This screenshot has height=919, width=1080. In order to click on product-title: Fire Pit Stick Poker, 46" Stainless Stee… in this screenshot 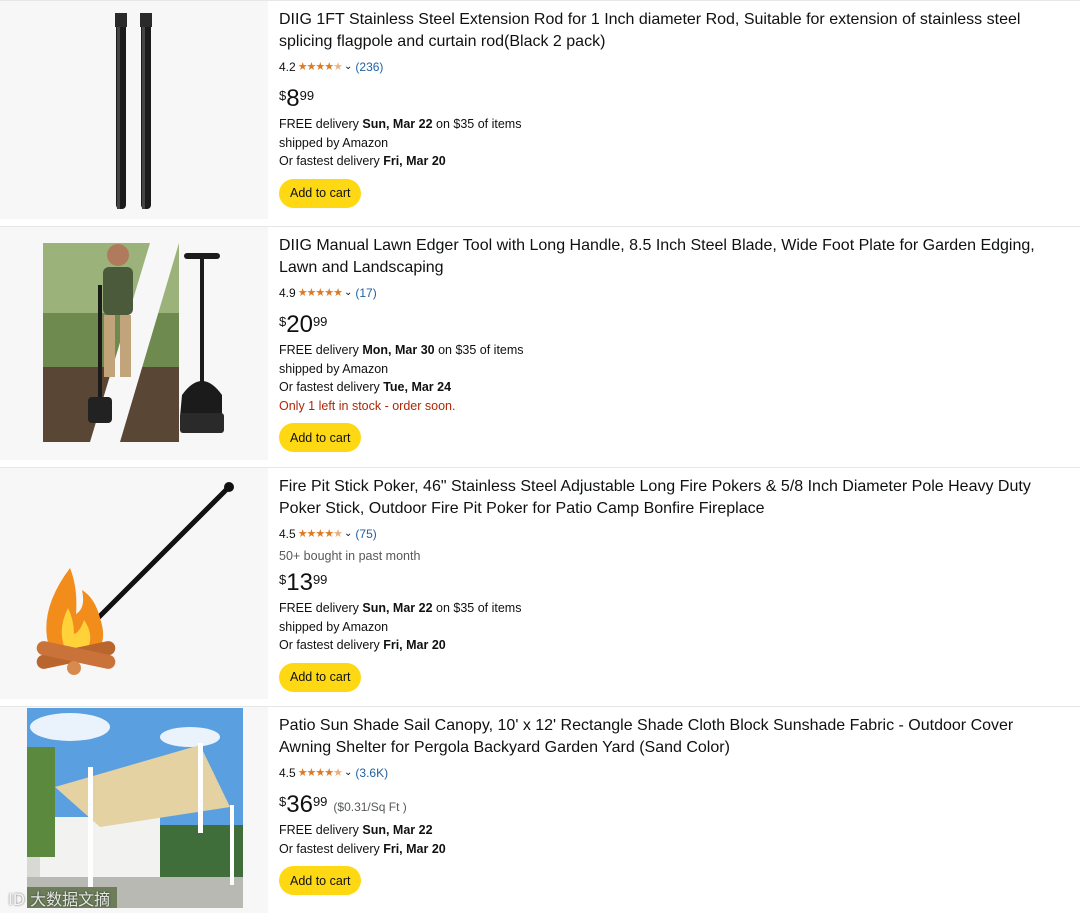, I will do `click(672, 498)`.